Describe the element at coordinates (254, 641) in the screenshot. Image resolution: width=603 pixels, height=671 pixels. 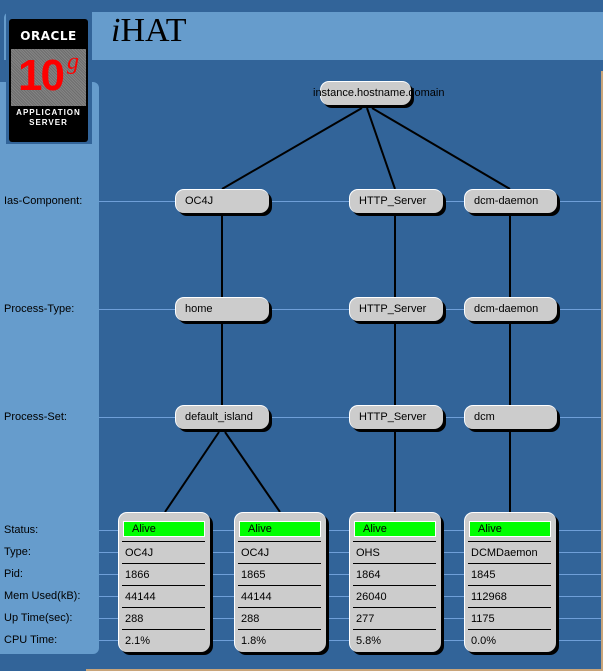
I see `cpu-time-value: 1.8%` at that location.